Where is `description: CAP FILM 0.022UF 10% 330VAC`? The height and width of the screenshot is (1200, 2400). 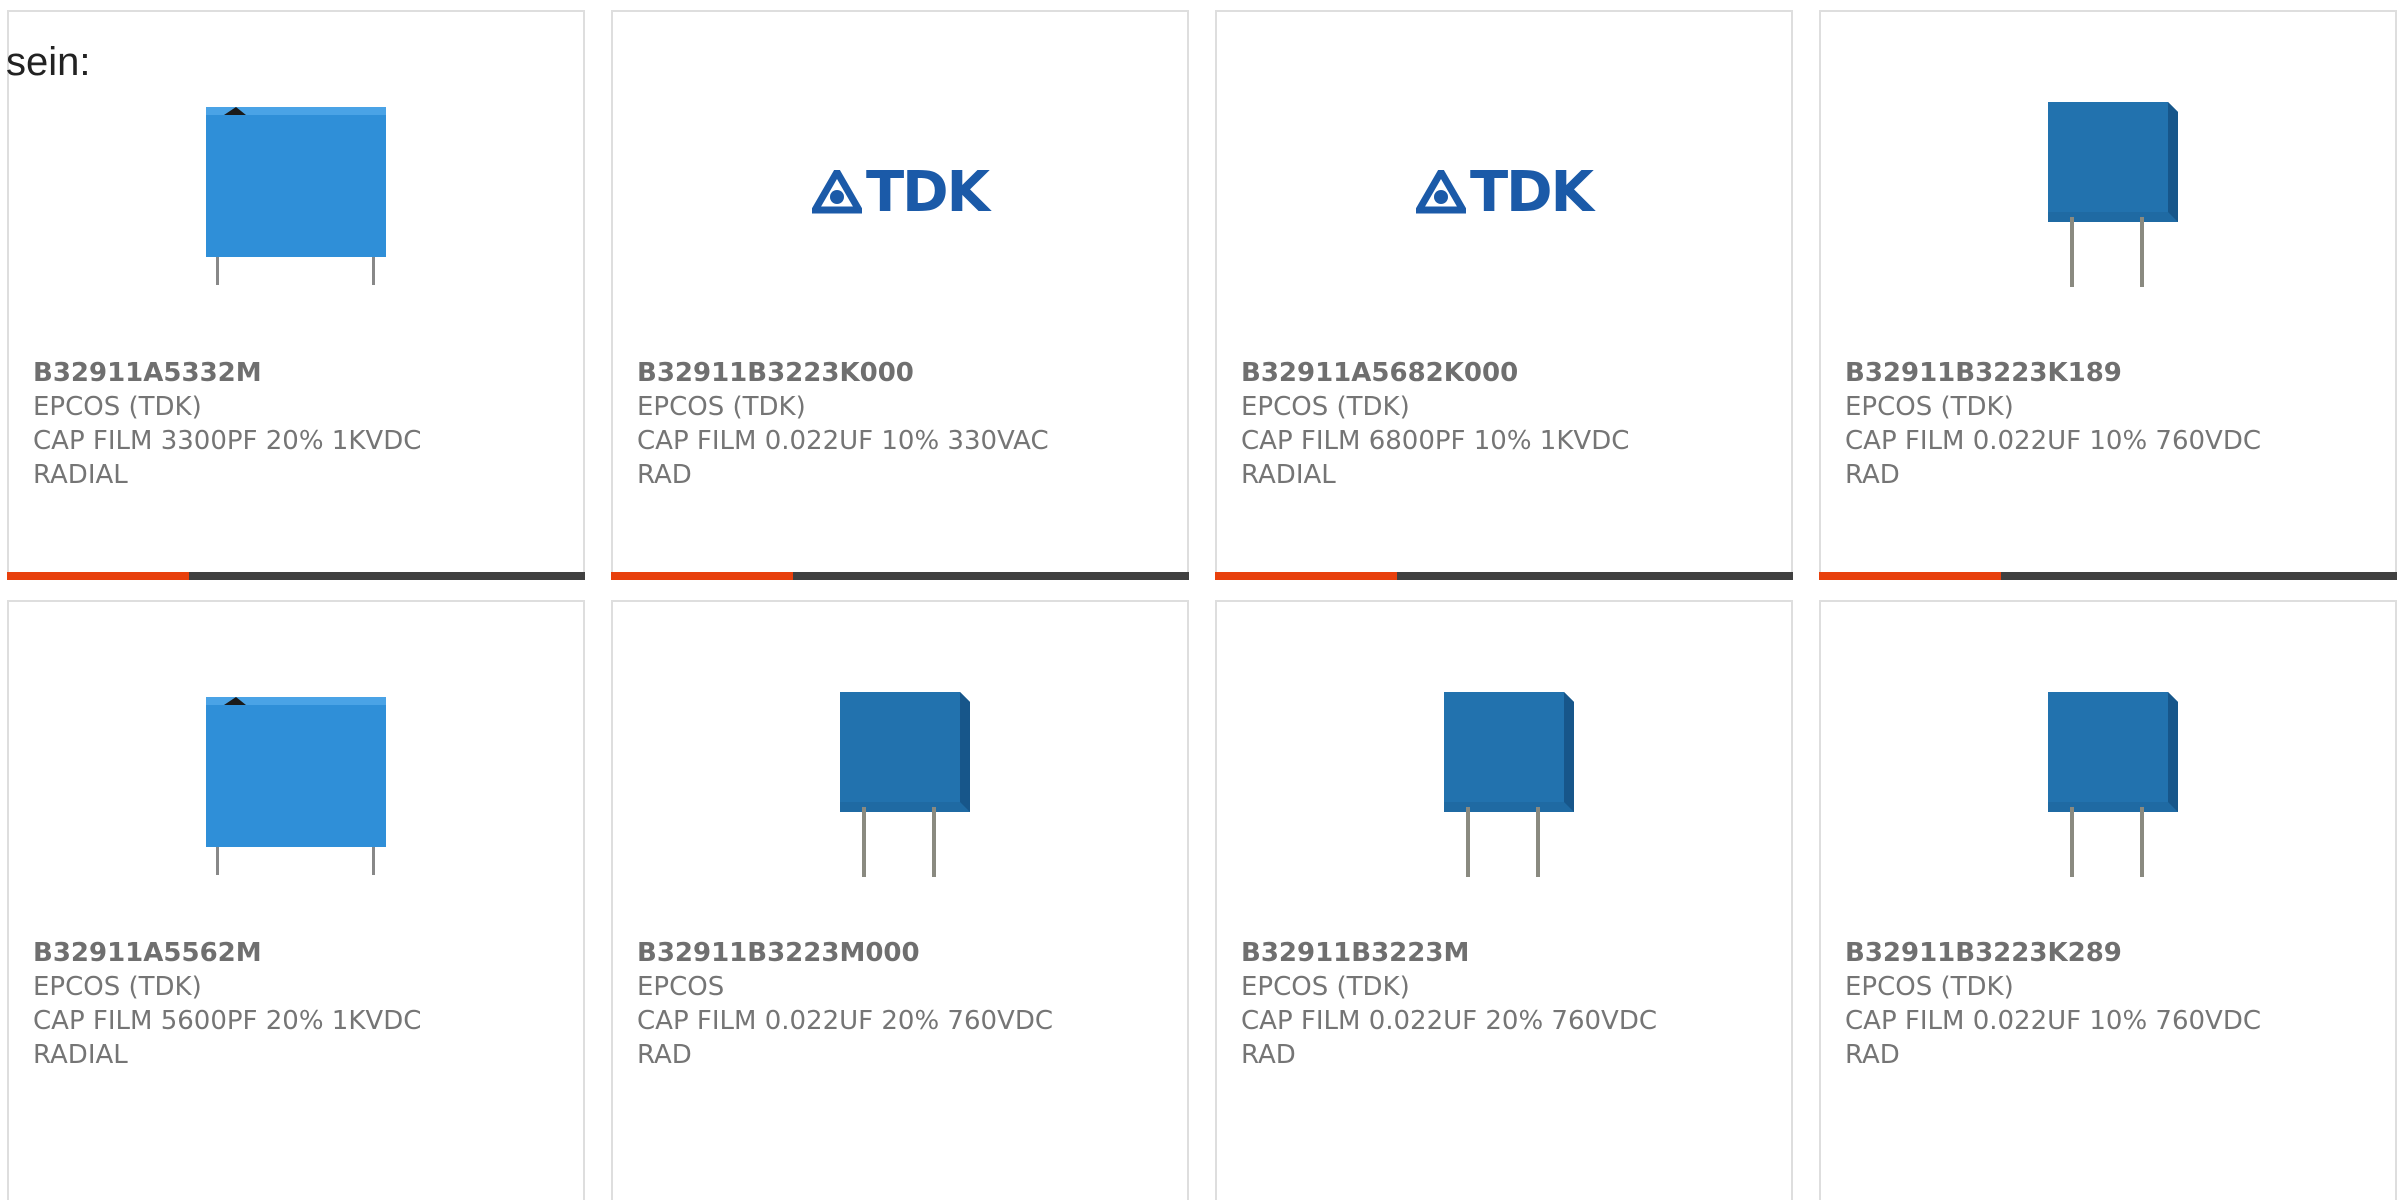
description: CAP FILM 0.022UF 10% 330VAC is located at coordinates (843, 441).